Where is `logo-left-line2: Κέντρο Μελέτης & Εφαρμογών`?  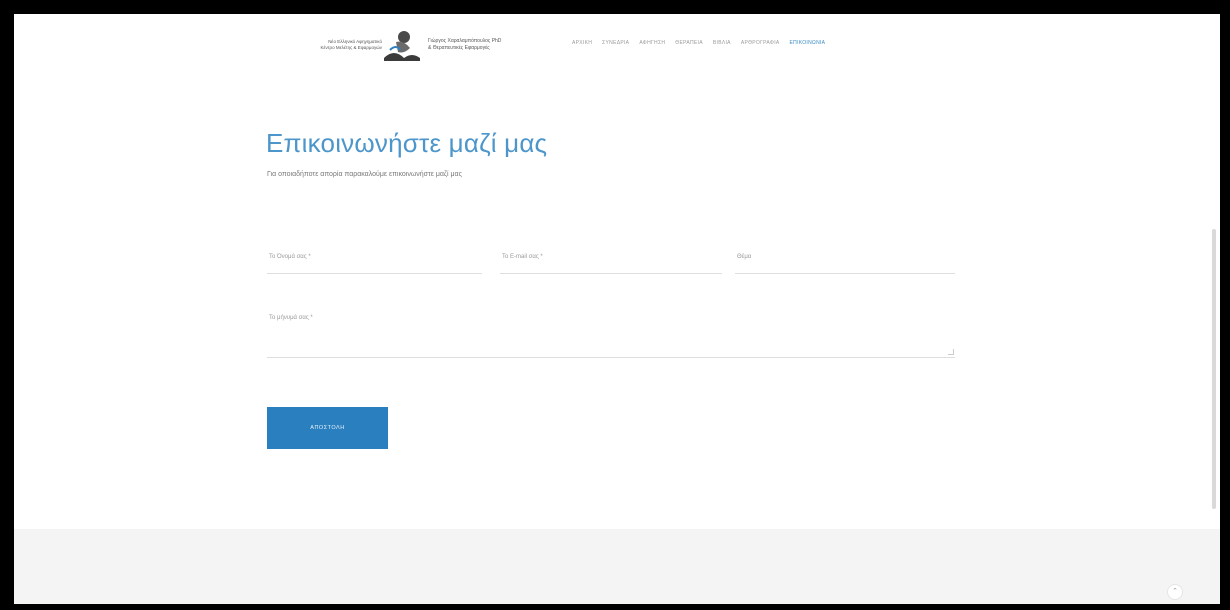
logo-left-line2: Κέντρο Μελέτης & Εφαρμογών is located at coordinates (351, 47).